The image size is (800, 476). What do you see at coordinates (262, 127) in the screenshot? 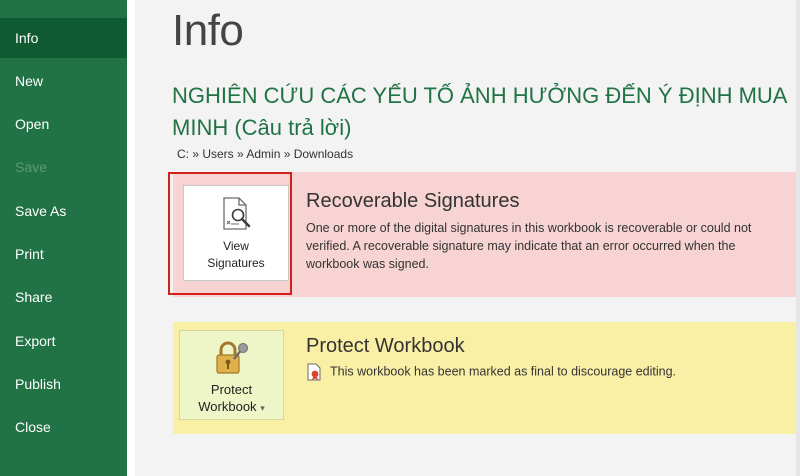
I see `document-title-line-2: MINH (Câu trả lời)` at bounding box center [262, 127].